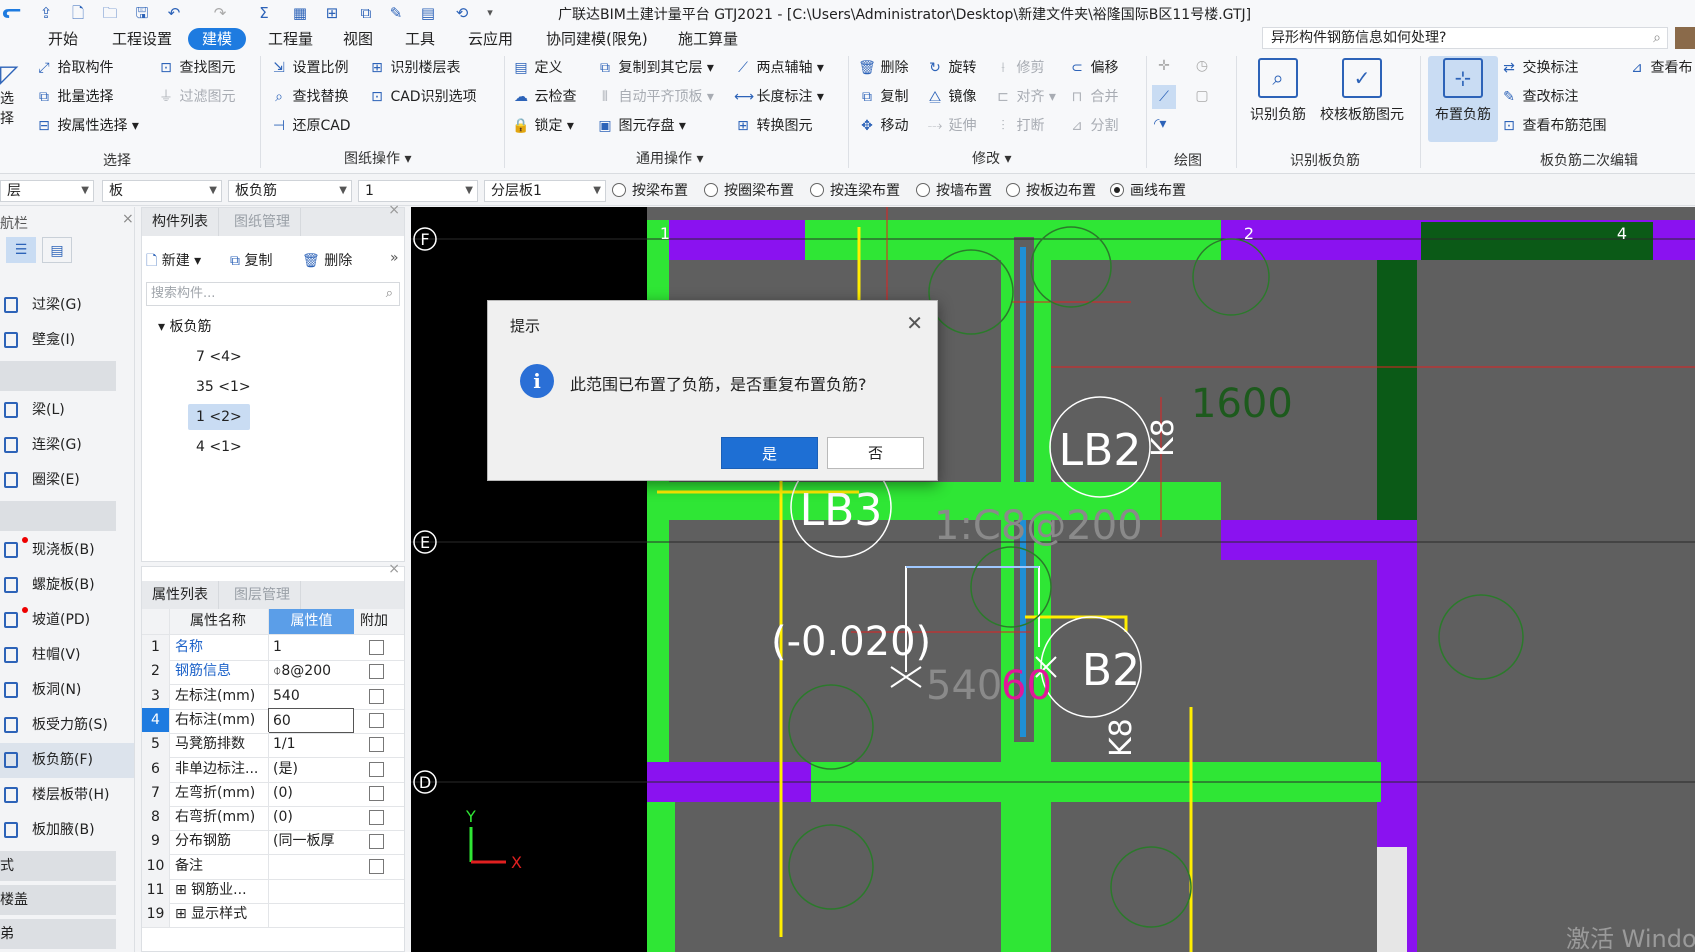 The height and width of the screenshot is (952, 1695). I want to click on component-combo: 1 ▼, so click(418, 191).